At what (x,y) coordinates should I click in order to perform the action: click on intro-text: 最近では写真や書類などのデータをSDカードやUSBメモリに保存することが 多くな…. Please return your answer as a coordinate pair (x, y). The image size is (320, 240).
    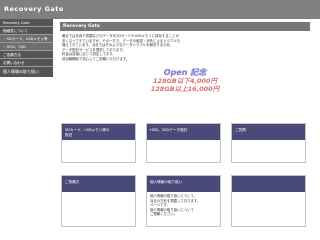
    Looking at the image, I should click on (185, 48).